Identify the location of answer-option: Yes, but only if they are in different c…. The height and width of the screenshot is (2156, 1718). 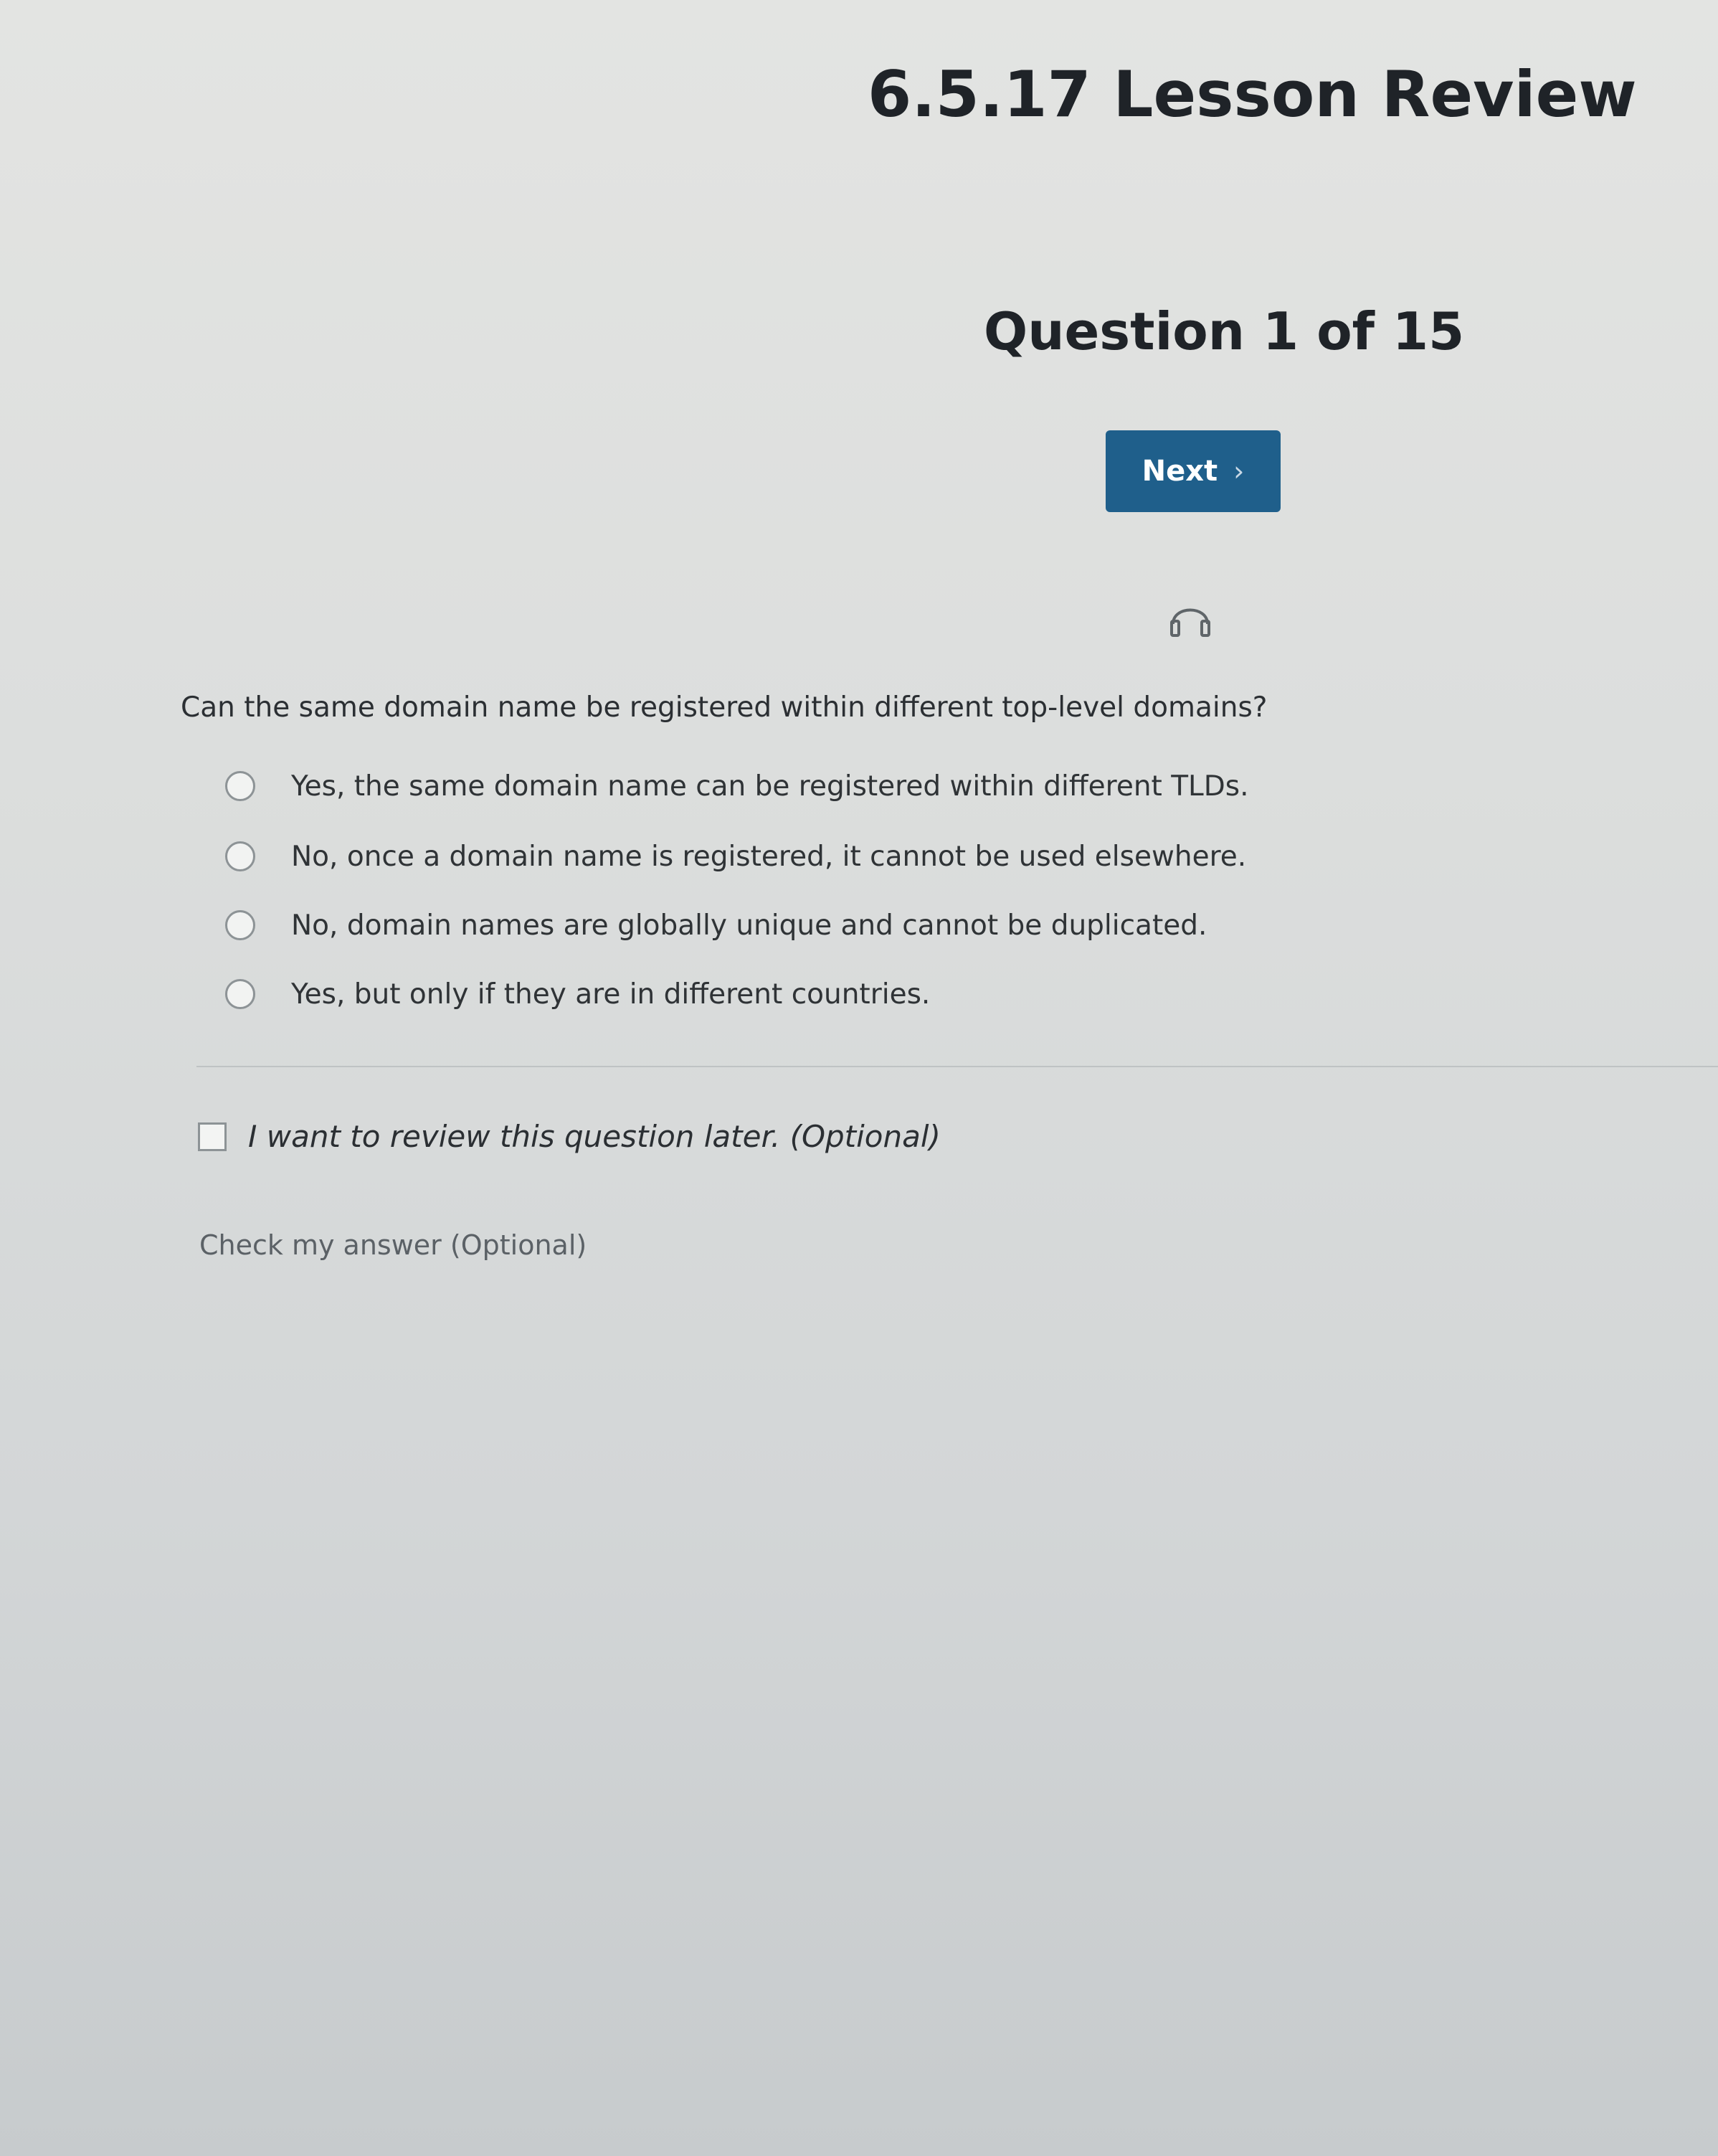
(577, 994).